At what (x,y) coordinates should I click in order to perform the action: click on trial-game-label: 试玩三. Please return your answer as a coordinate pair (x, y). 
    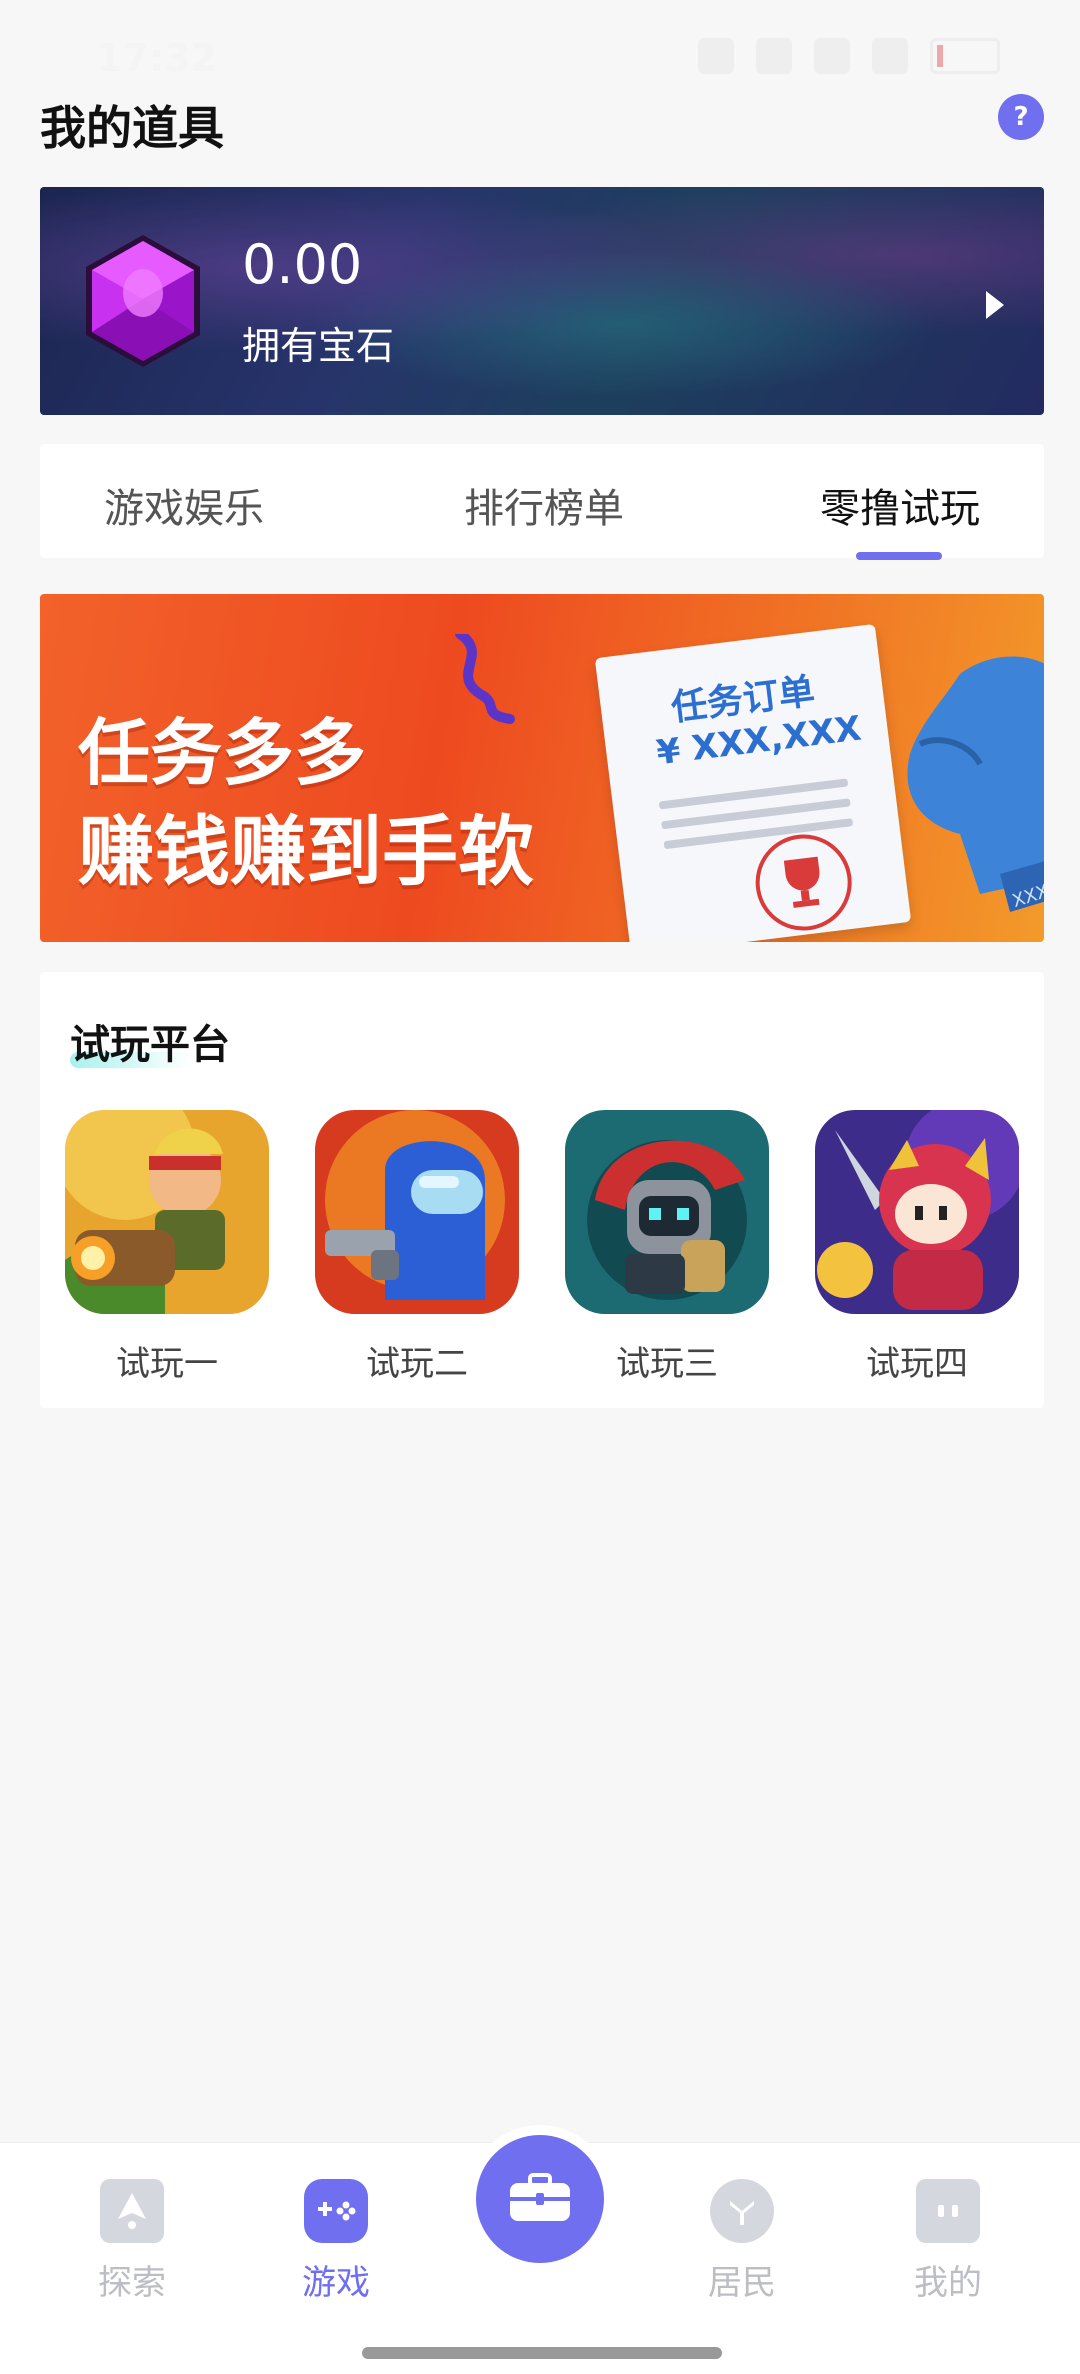
    Looking at the image, I should click on (667, 1364).